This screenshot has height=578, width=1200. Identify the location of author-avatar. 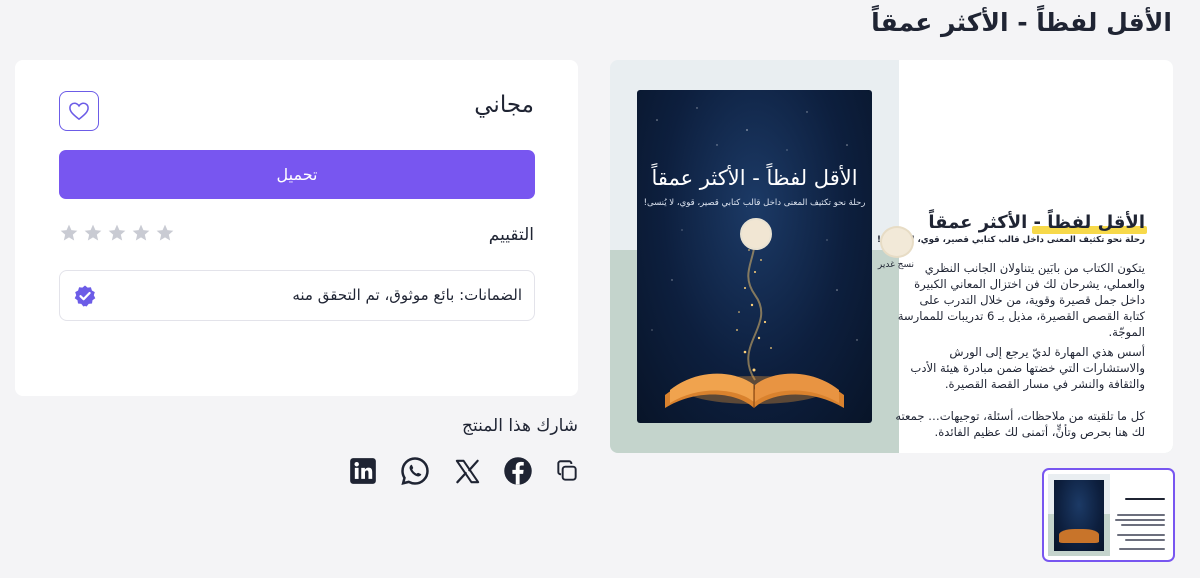
(897, 242).